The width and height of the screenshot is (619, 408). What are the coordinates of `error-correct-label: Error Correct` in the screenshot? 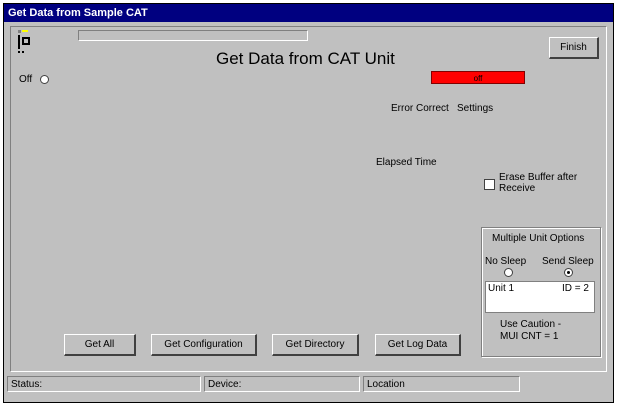 It's located at (420, 108).